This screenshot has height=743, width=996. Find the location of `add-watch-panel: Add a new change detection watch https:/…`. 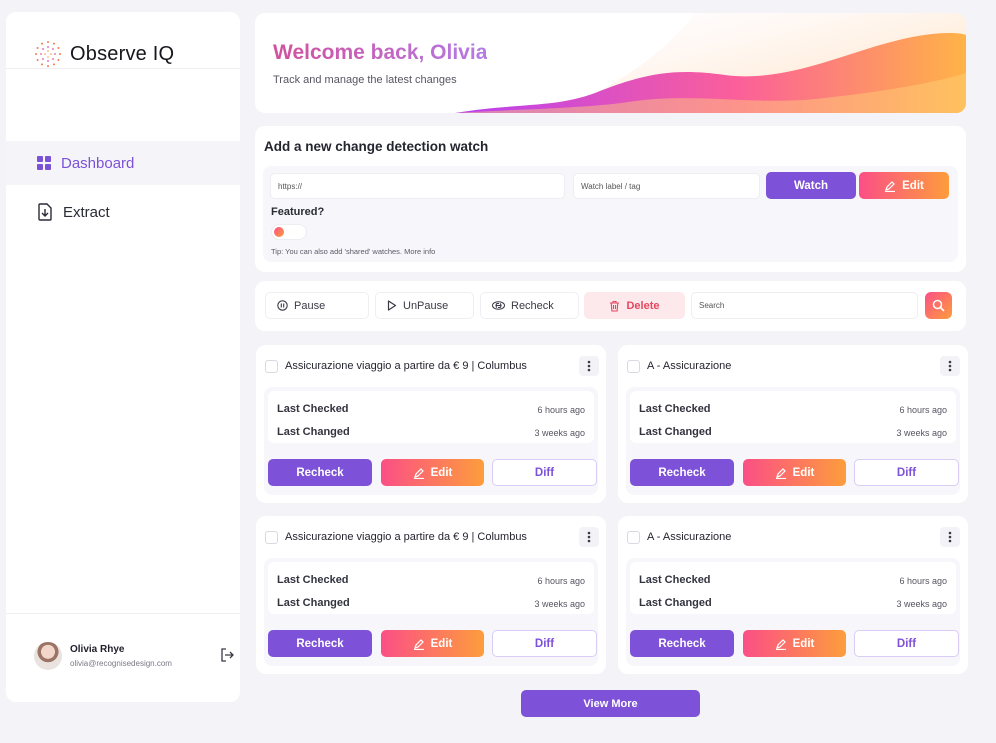

add-watch-panel: Add a new change detection watch https:/… is located at coordinates (610, 199).